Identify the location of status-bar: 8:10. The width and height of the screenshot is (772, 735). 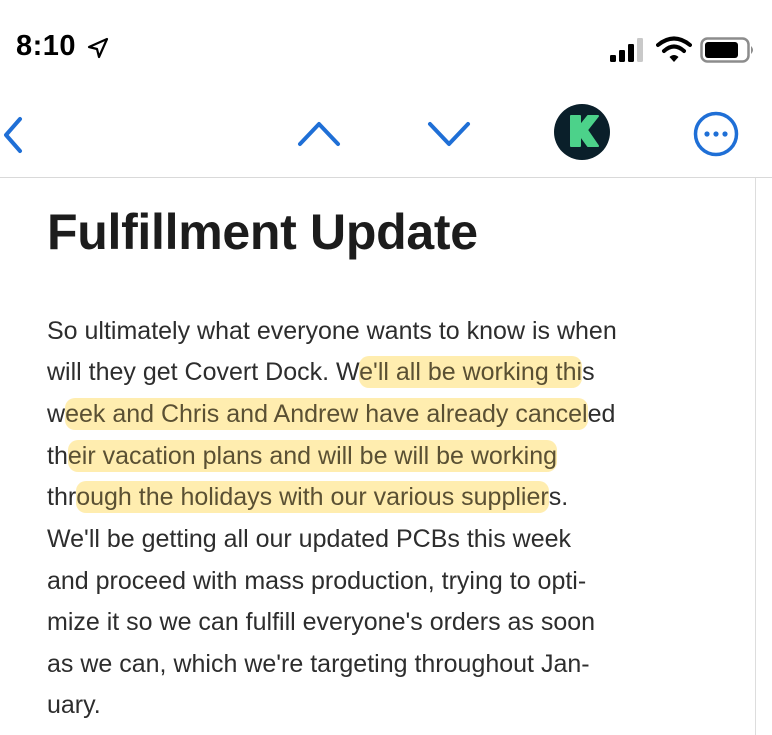
(386, 50).